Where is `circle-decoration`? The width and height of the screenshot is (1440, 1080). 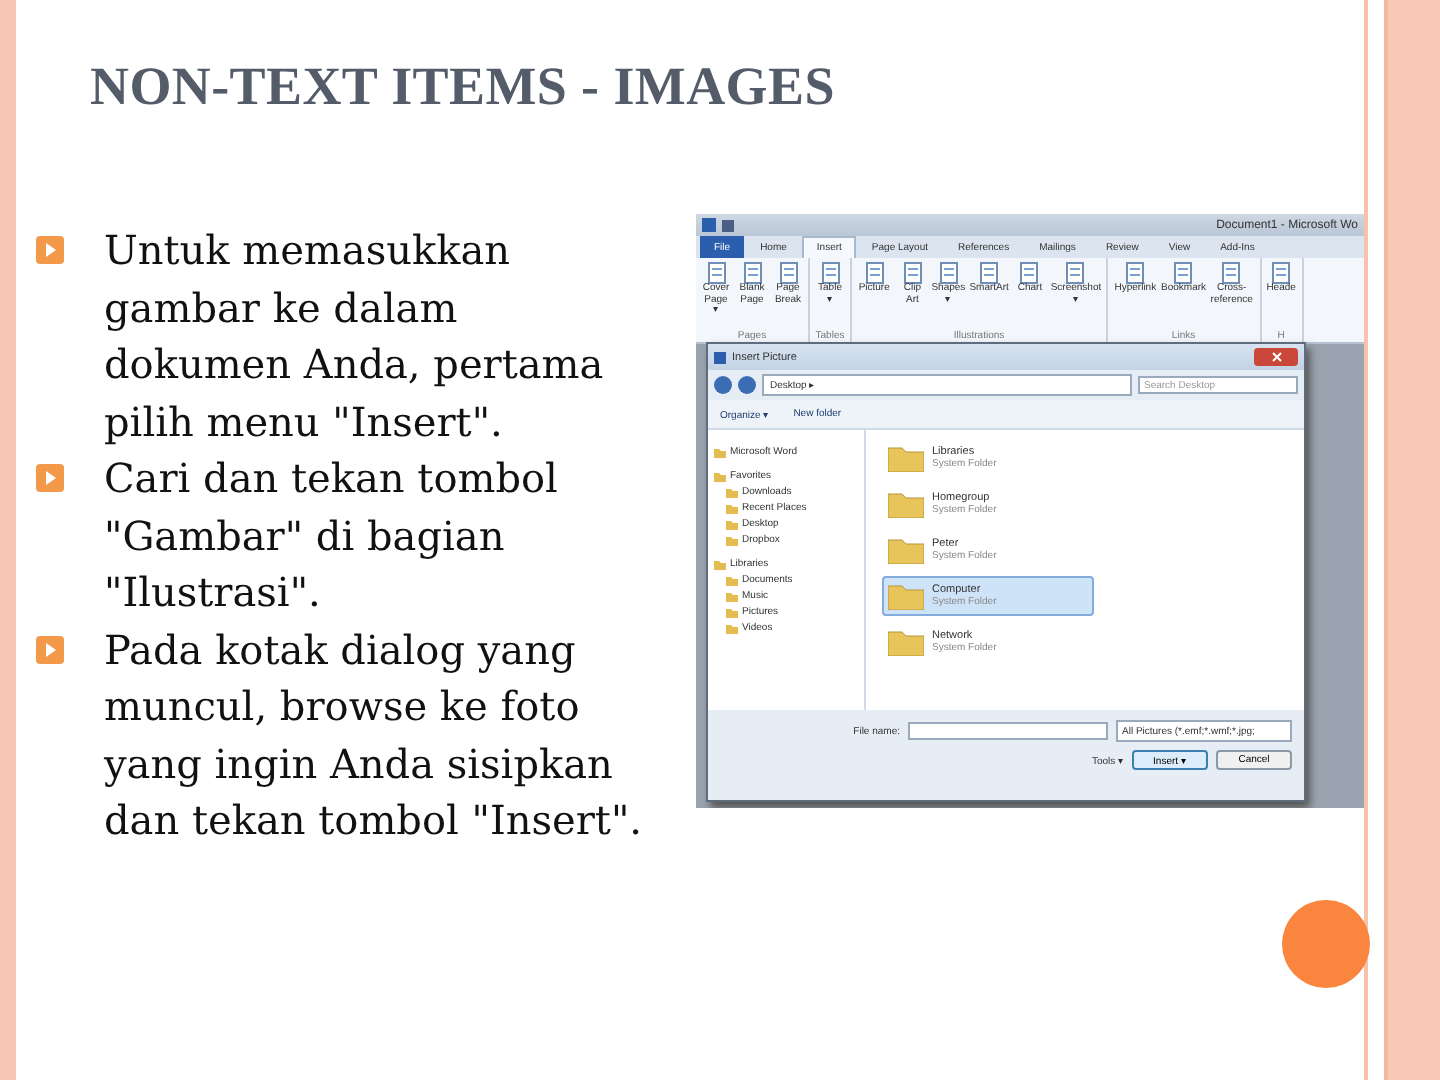 circle-decoration is located at coordinates (1326, 944).